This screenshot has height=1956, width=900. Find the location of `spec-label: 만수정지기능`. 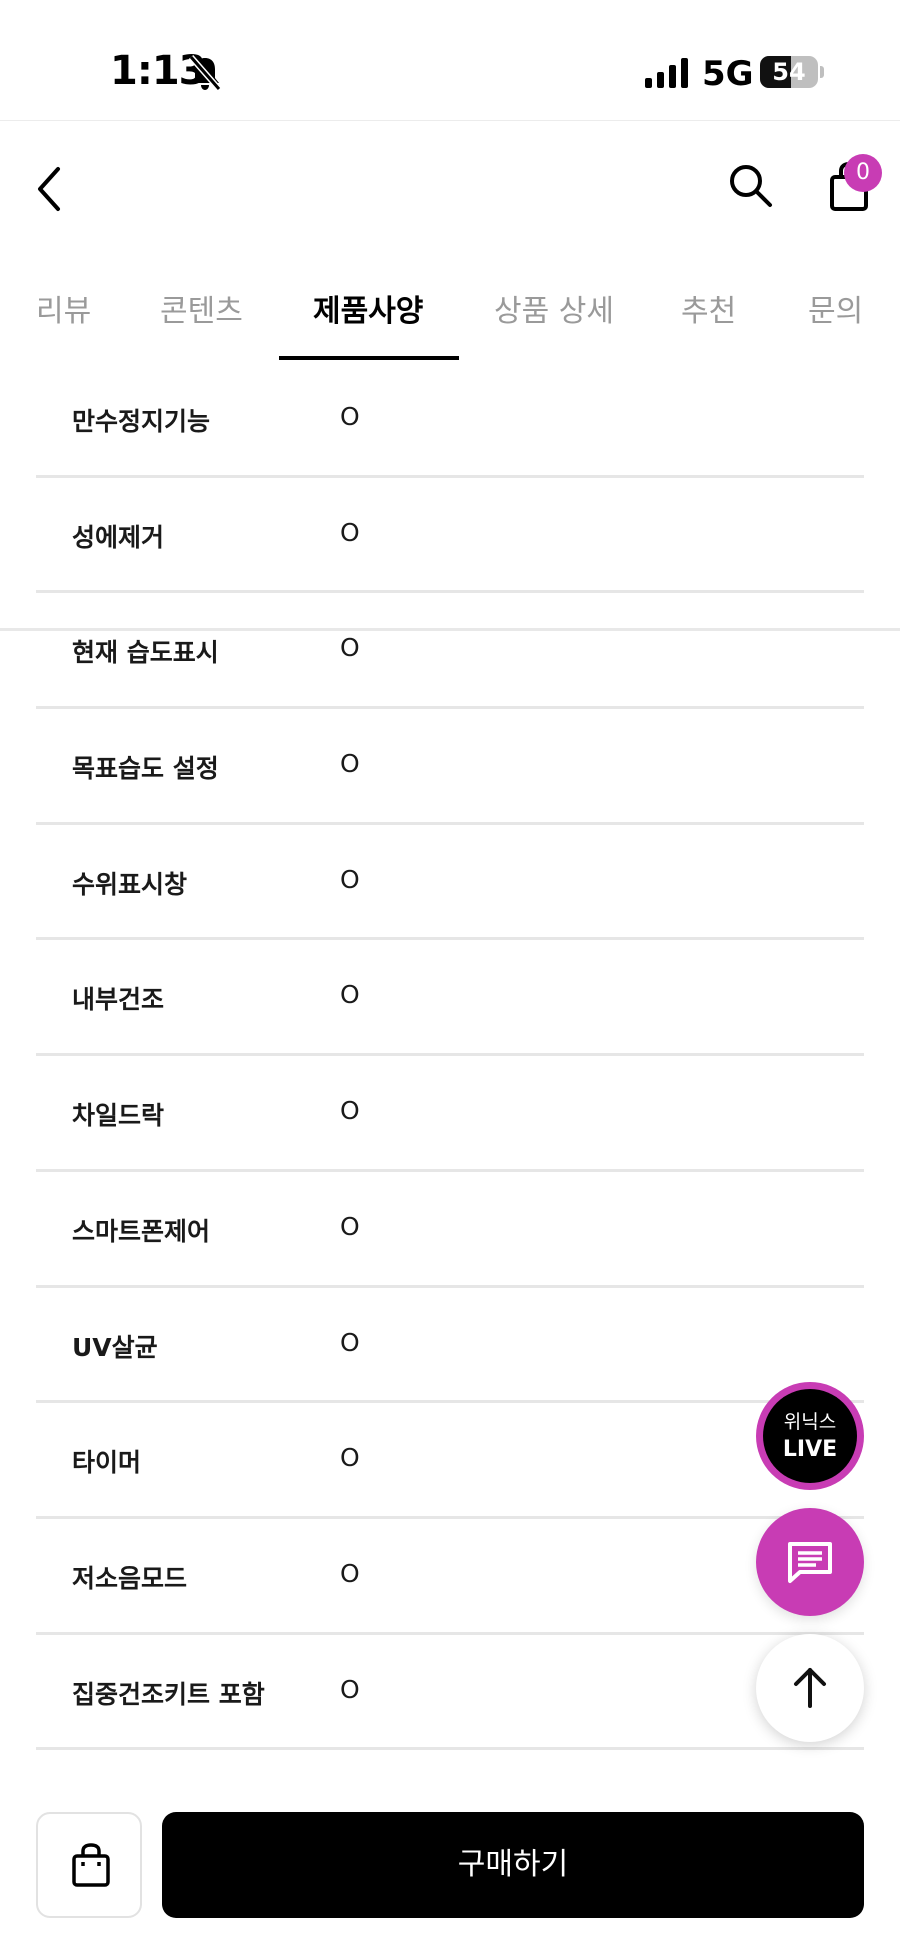

spec-label: 만수정지기능 is located at coordinates (141, 421).